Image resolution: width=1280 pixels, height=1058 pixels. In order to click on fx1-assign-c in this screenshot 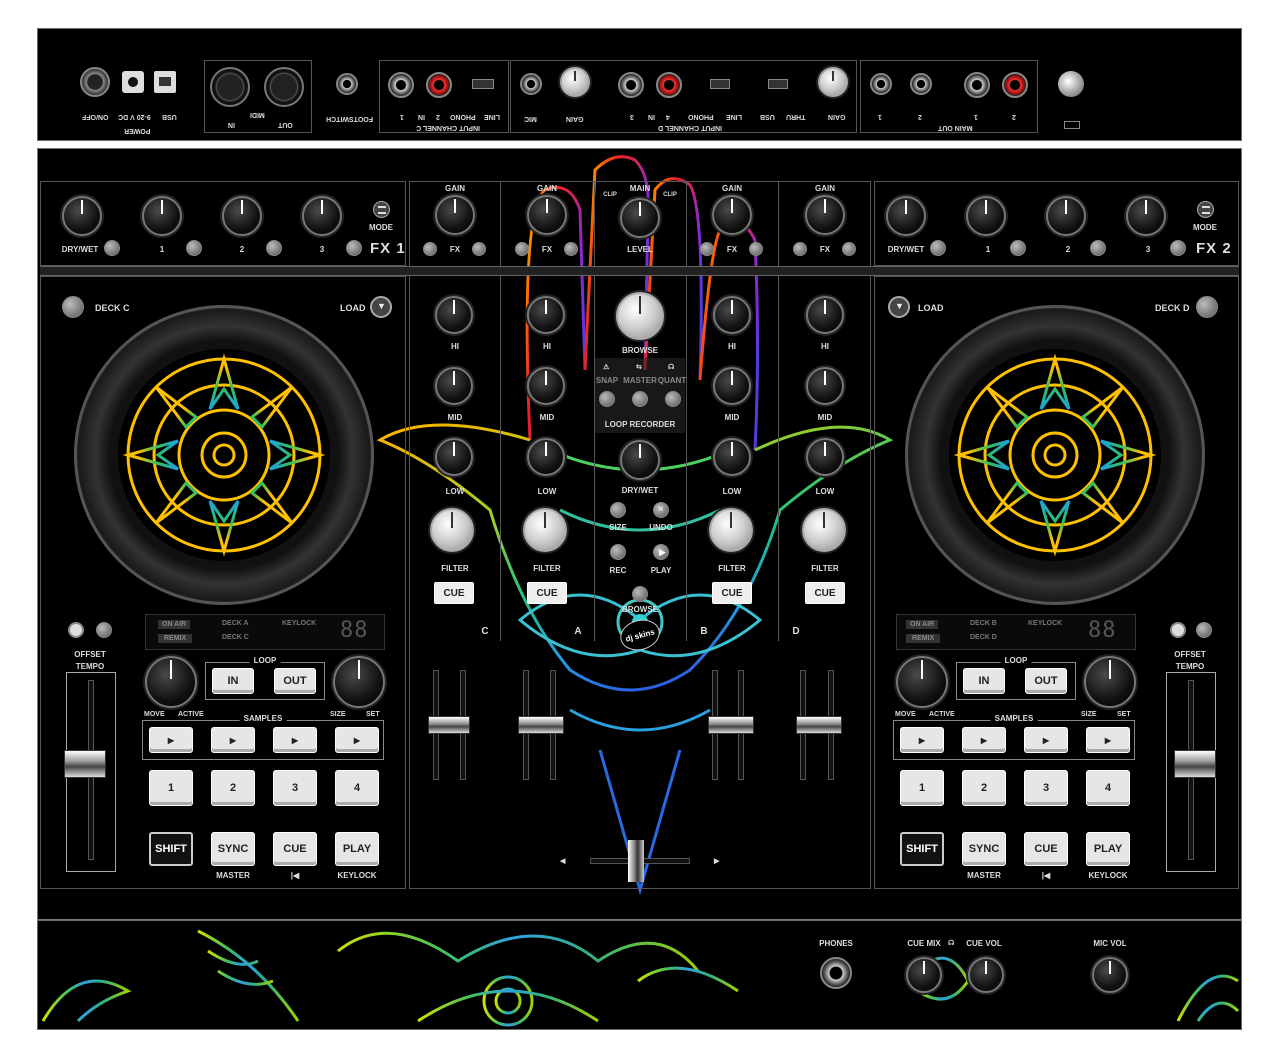, I will do `click(430, 249)`.